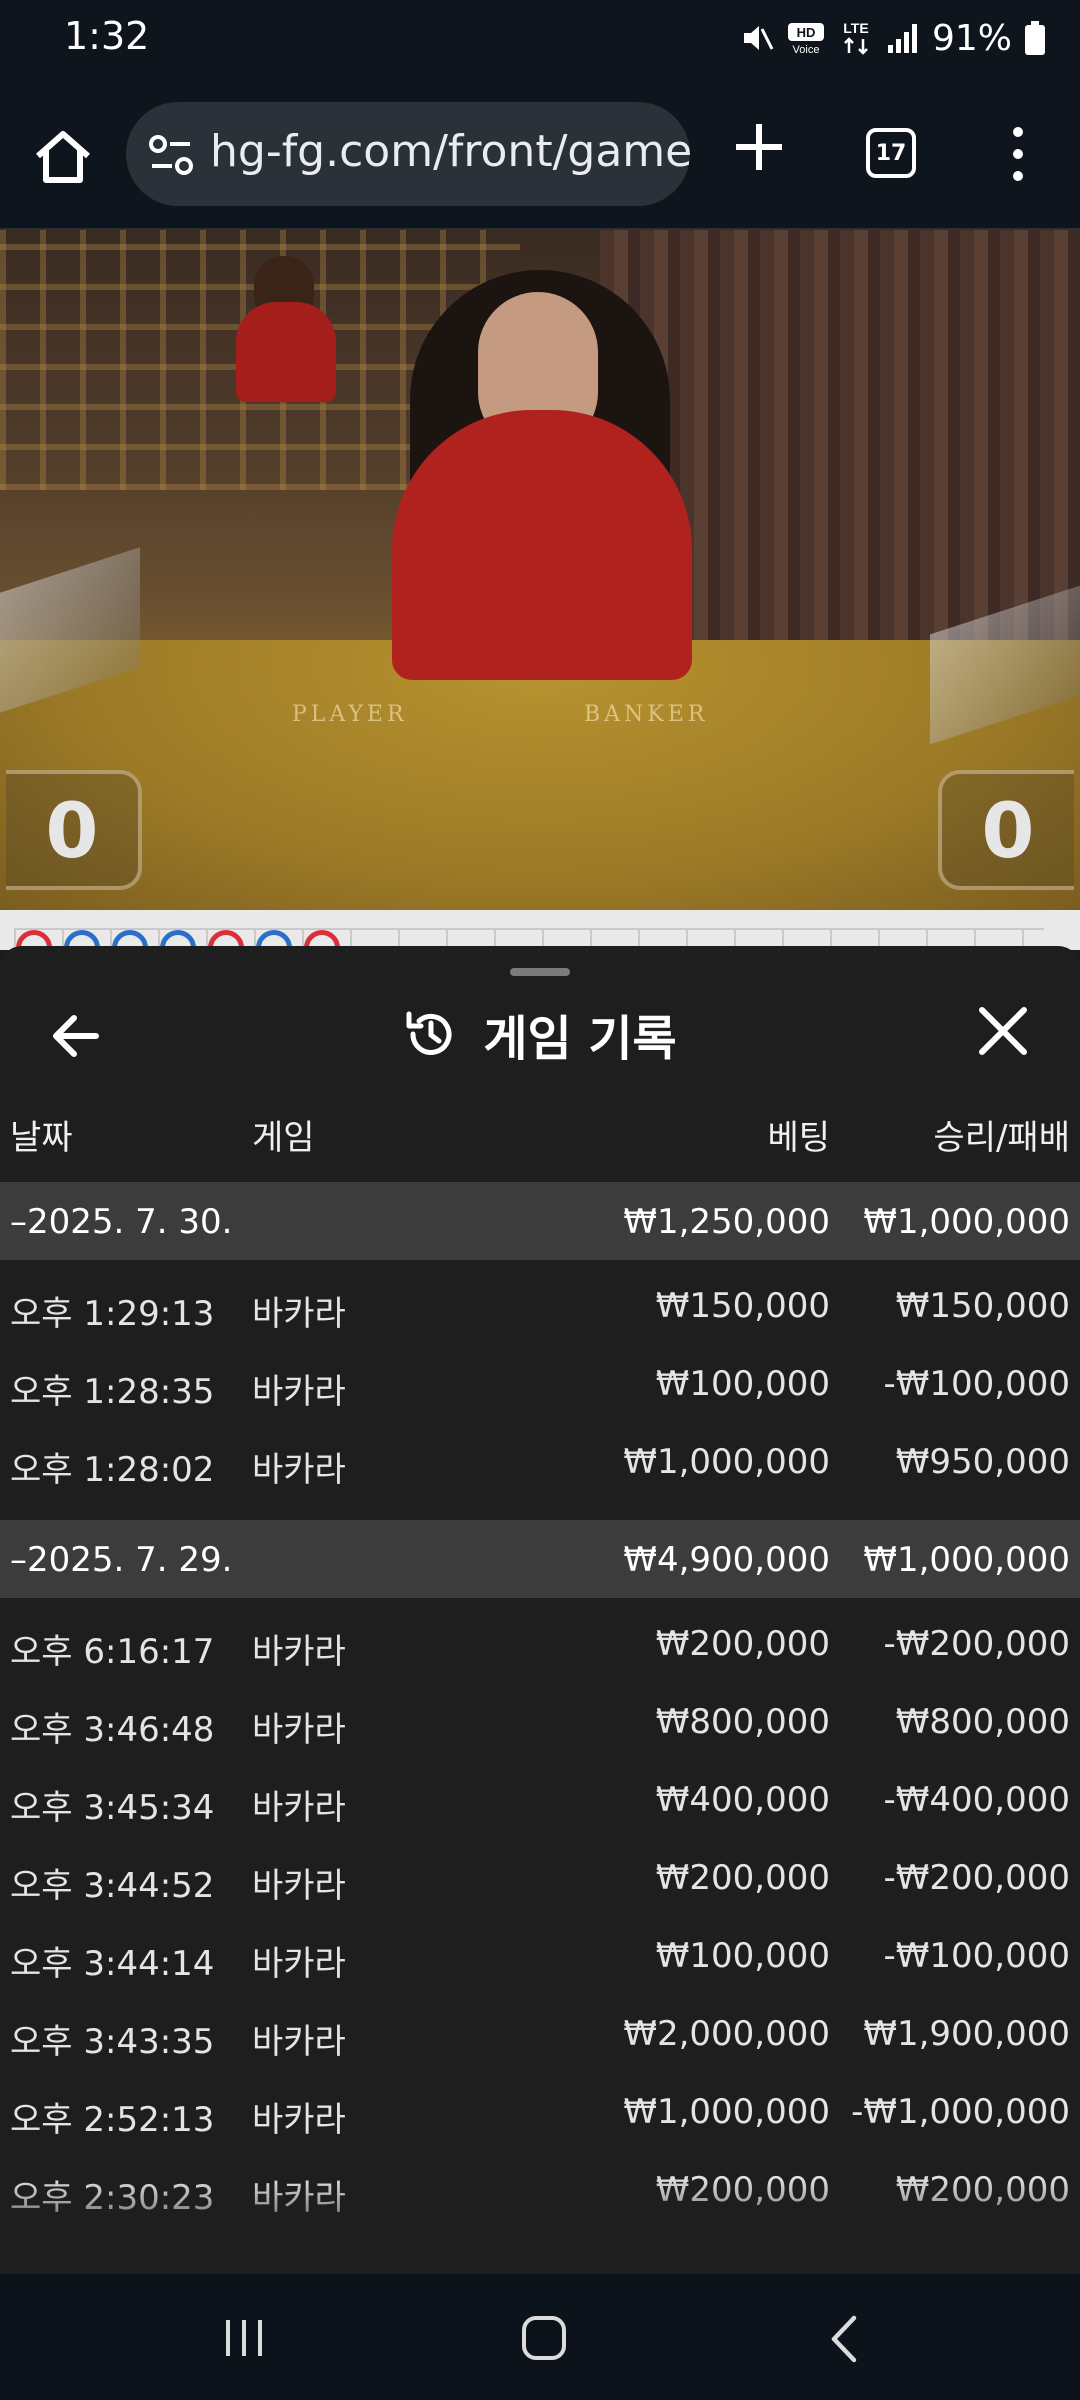 The image size is (1080, 2400). I want to click on table-row: 오후 3:43:35 바카라 ₩2,000,000 ₩1,900,000, so click(540, 2033).